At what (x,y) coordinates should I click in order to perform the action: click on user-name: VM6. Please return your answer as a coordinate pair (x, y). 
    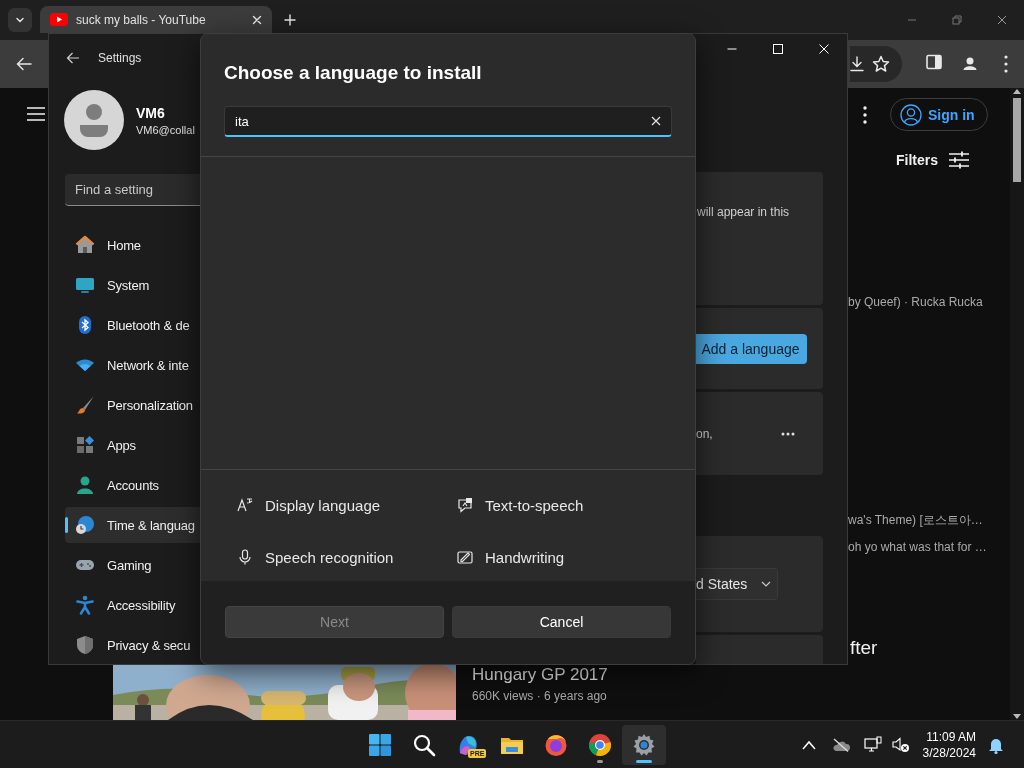
    Looking at the image, I should click on (151, 112).